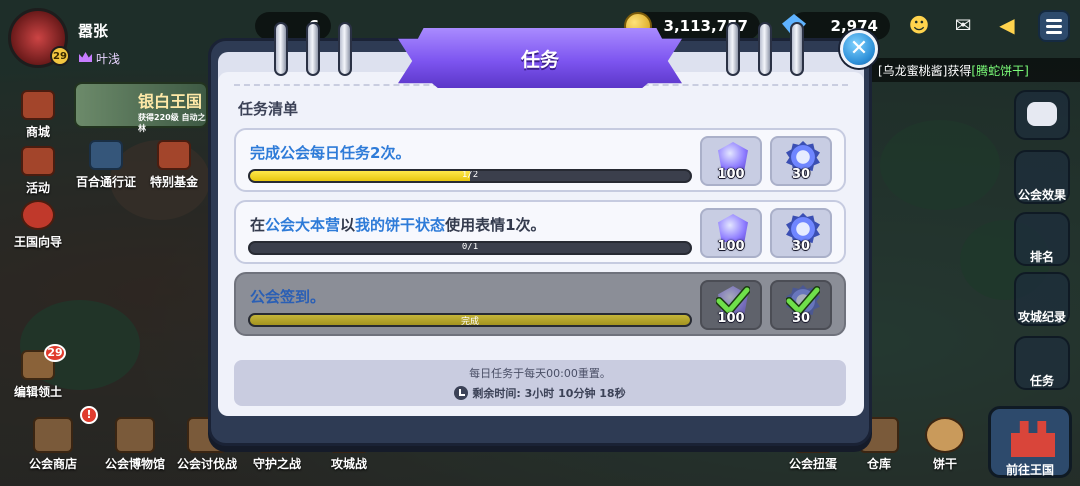 The width and height of the screenshot is (1080, 486). I want to click on task-progress-bar: 1/2, so click(470, 176).